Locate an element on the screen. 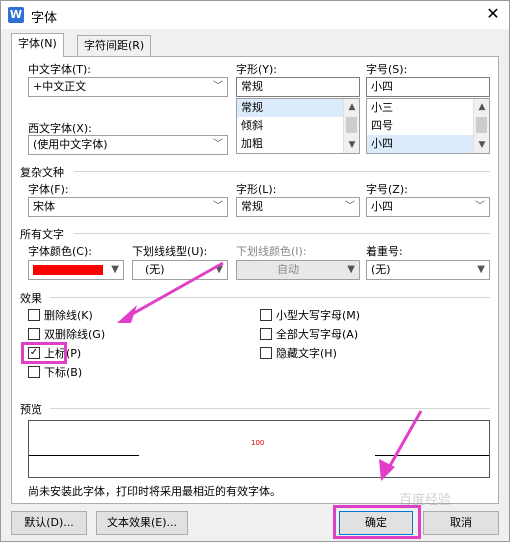  checkbox-label: 小型大写字母(M) is located at coordinates (318, 315).